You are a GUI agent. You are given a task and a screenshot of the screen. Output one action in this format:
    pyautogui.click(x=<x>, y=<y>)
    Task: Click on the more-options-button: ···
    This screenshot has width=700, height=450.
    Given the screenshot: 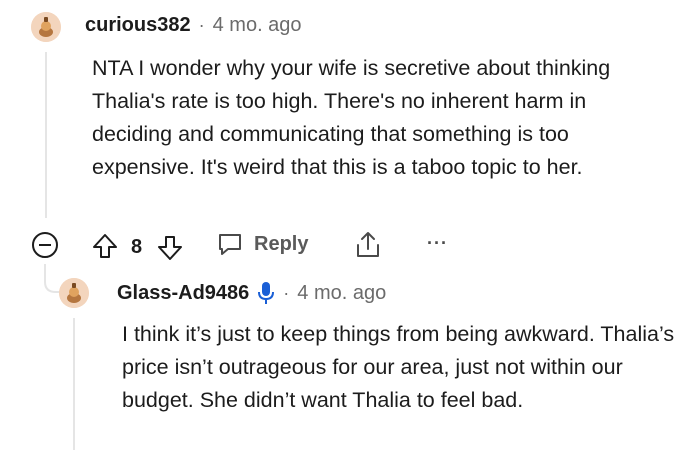 What is the action you would take?
    pyautogui.click(x=437, y=243)
    